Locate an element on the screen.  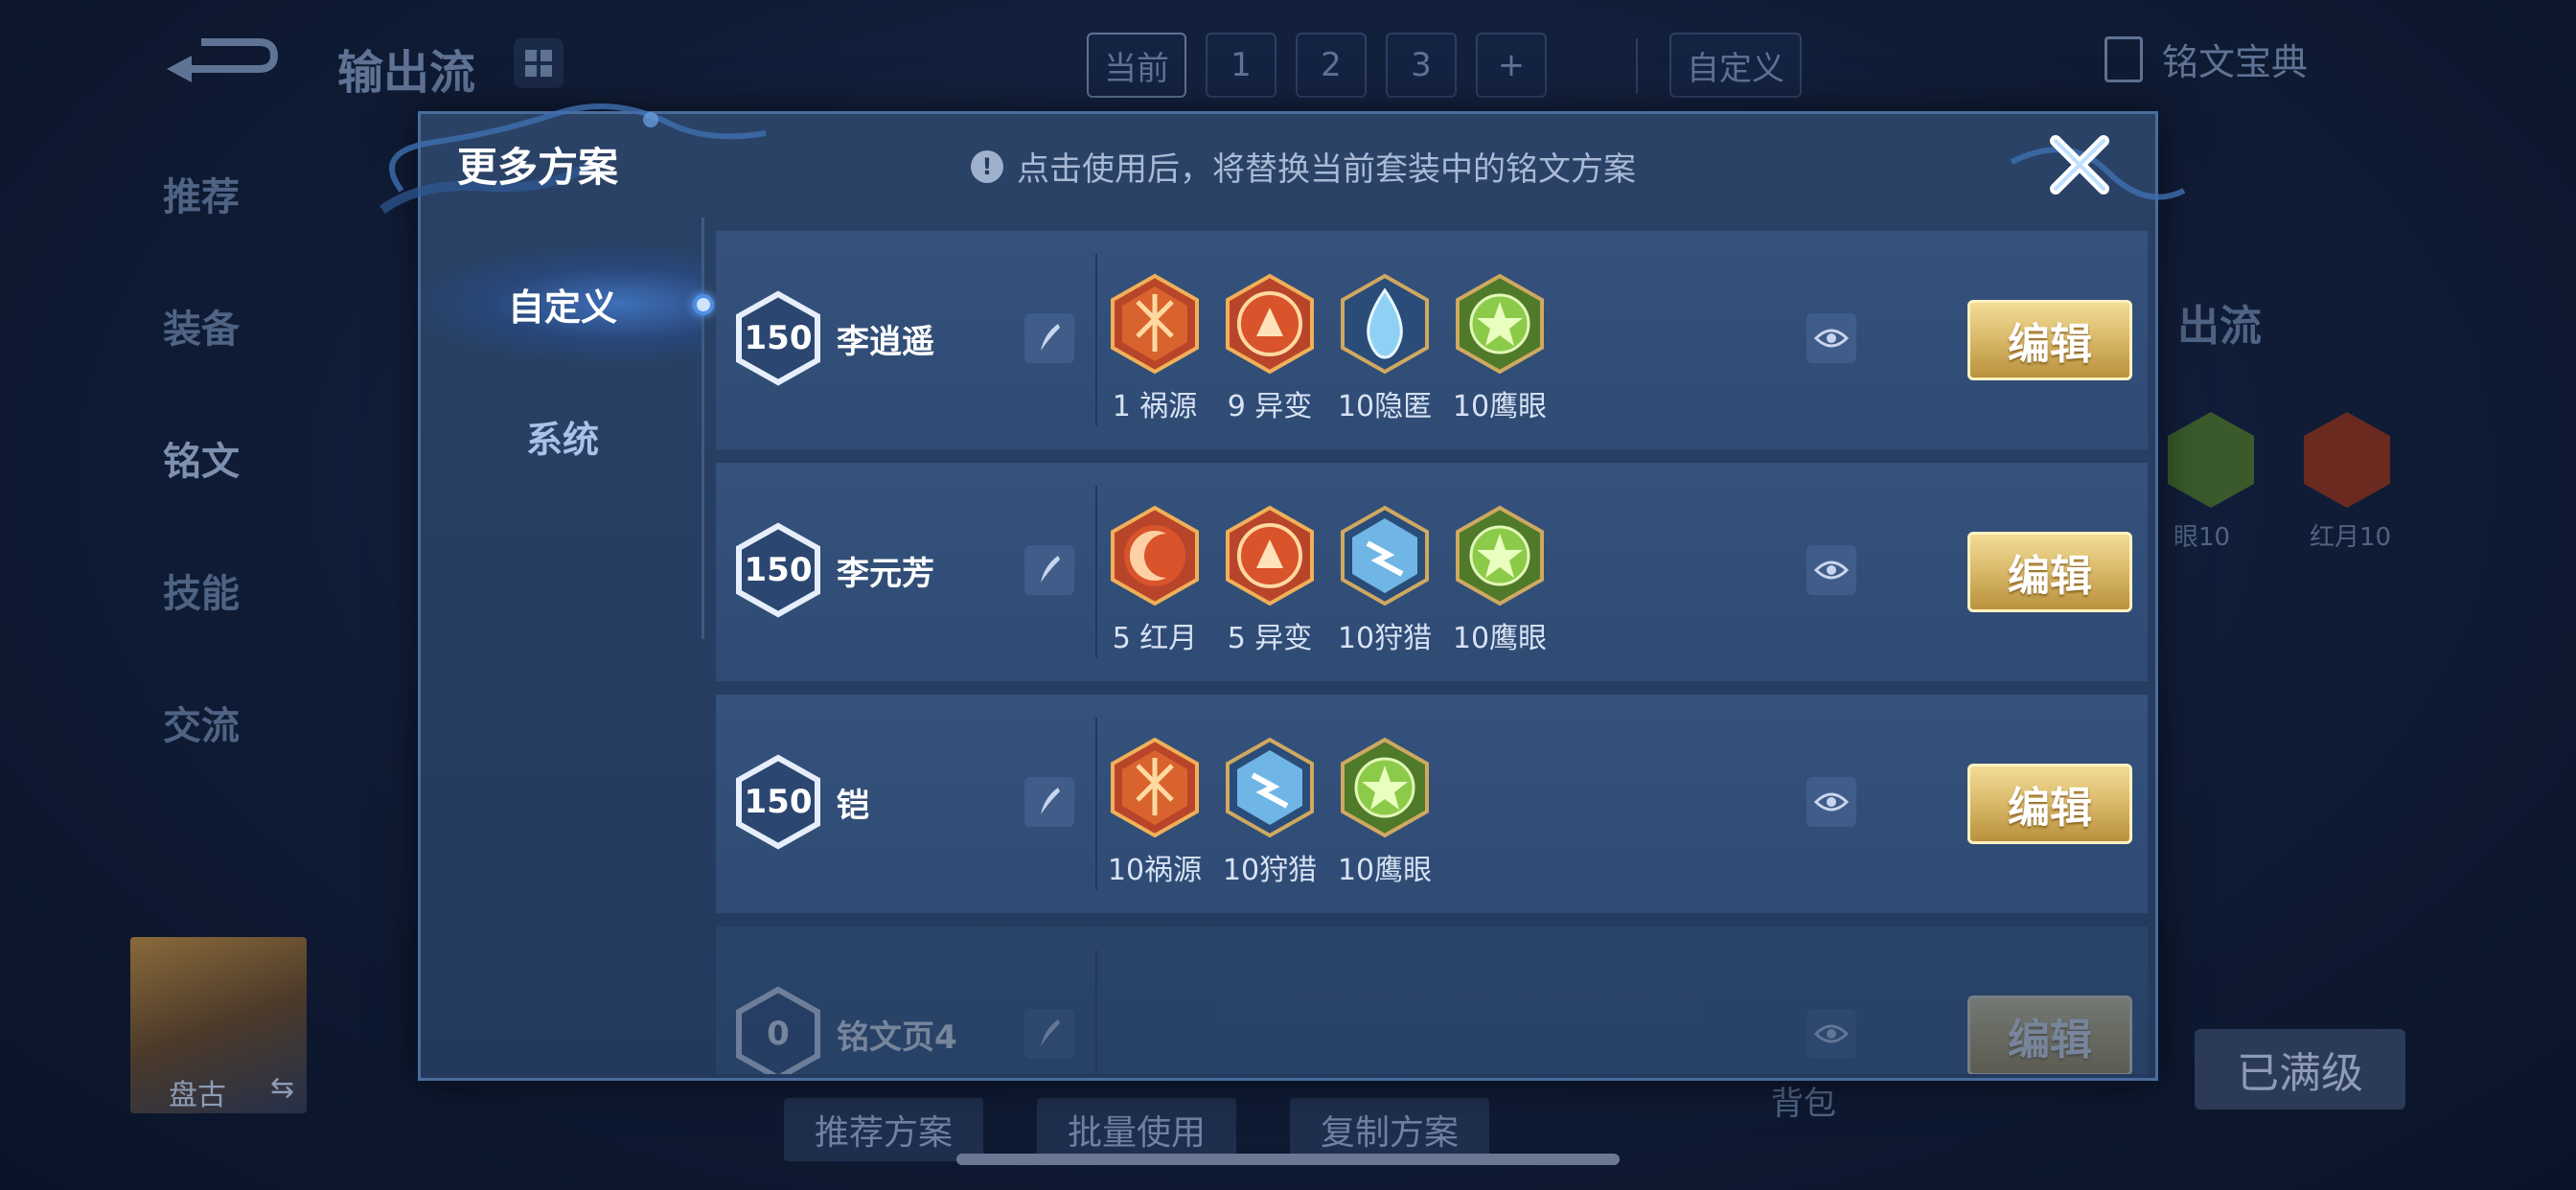
close-icon is located at coordinates (2079, 164).